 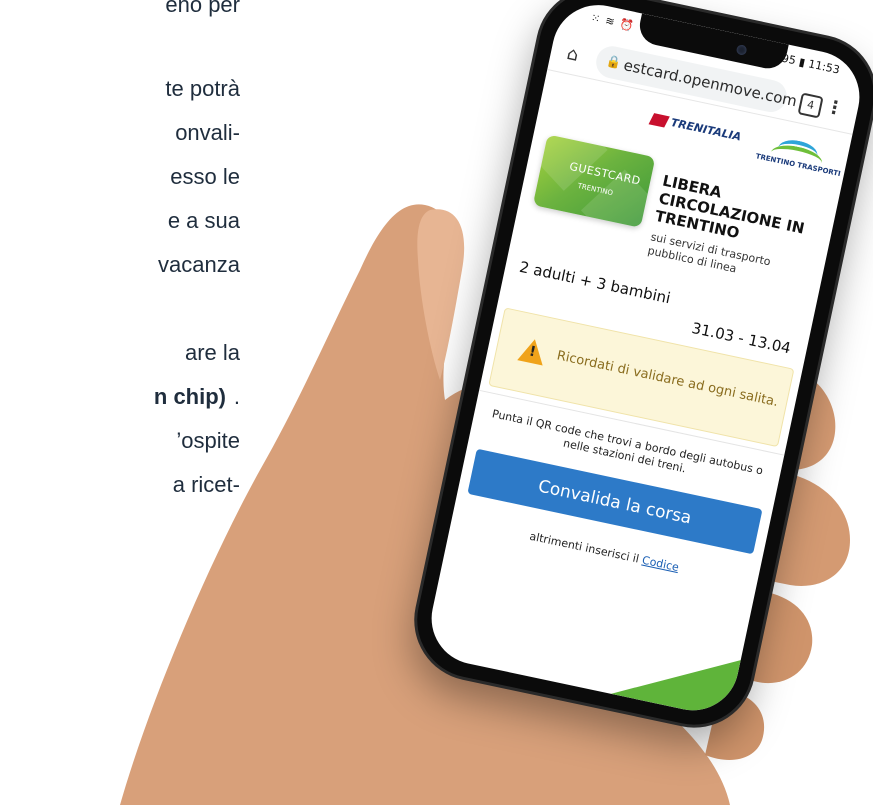 What do you see at coordinates (659, 120) in the screenshot?
I see `trenitalia-mark-icon` at bounding box center [659, 120].